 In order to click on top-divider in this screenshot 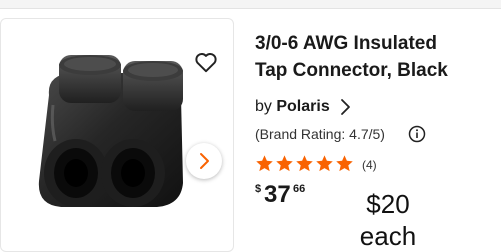, I will do `click(250, 4)`.